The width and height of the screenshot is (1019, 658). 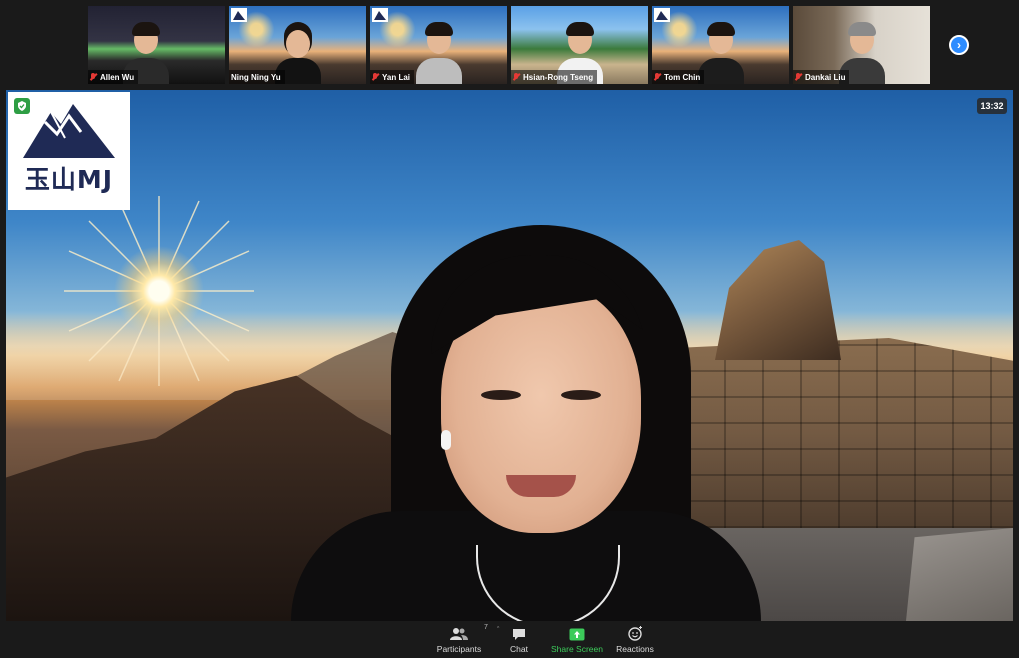 I want to click on chevron-right-icon: ›, so click(x=959, y=45).